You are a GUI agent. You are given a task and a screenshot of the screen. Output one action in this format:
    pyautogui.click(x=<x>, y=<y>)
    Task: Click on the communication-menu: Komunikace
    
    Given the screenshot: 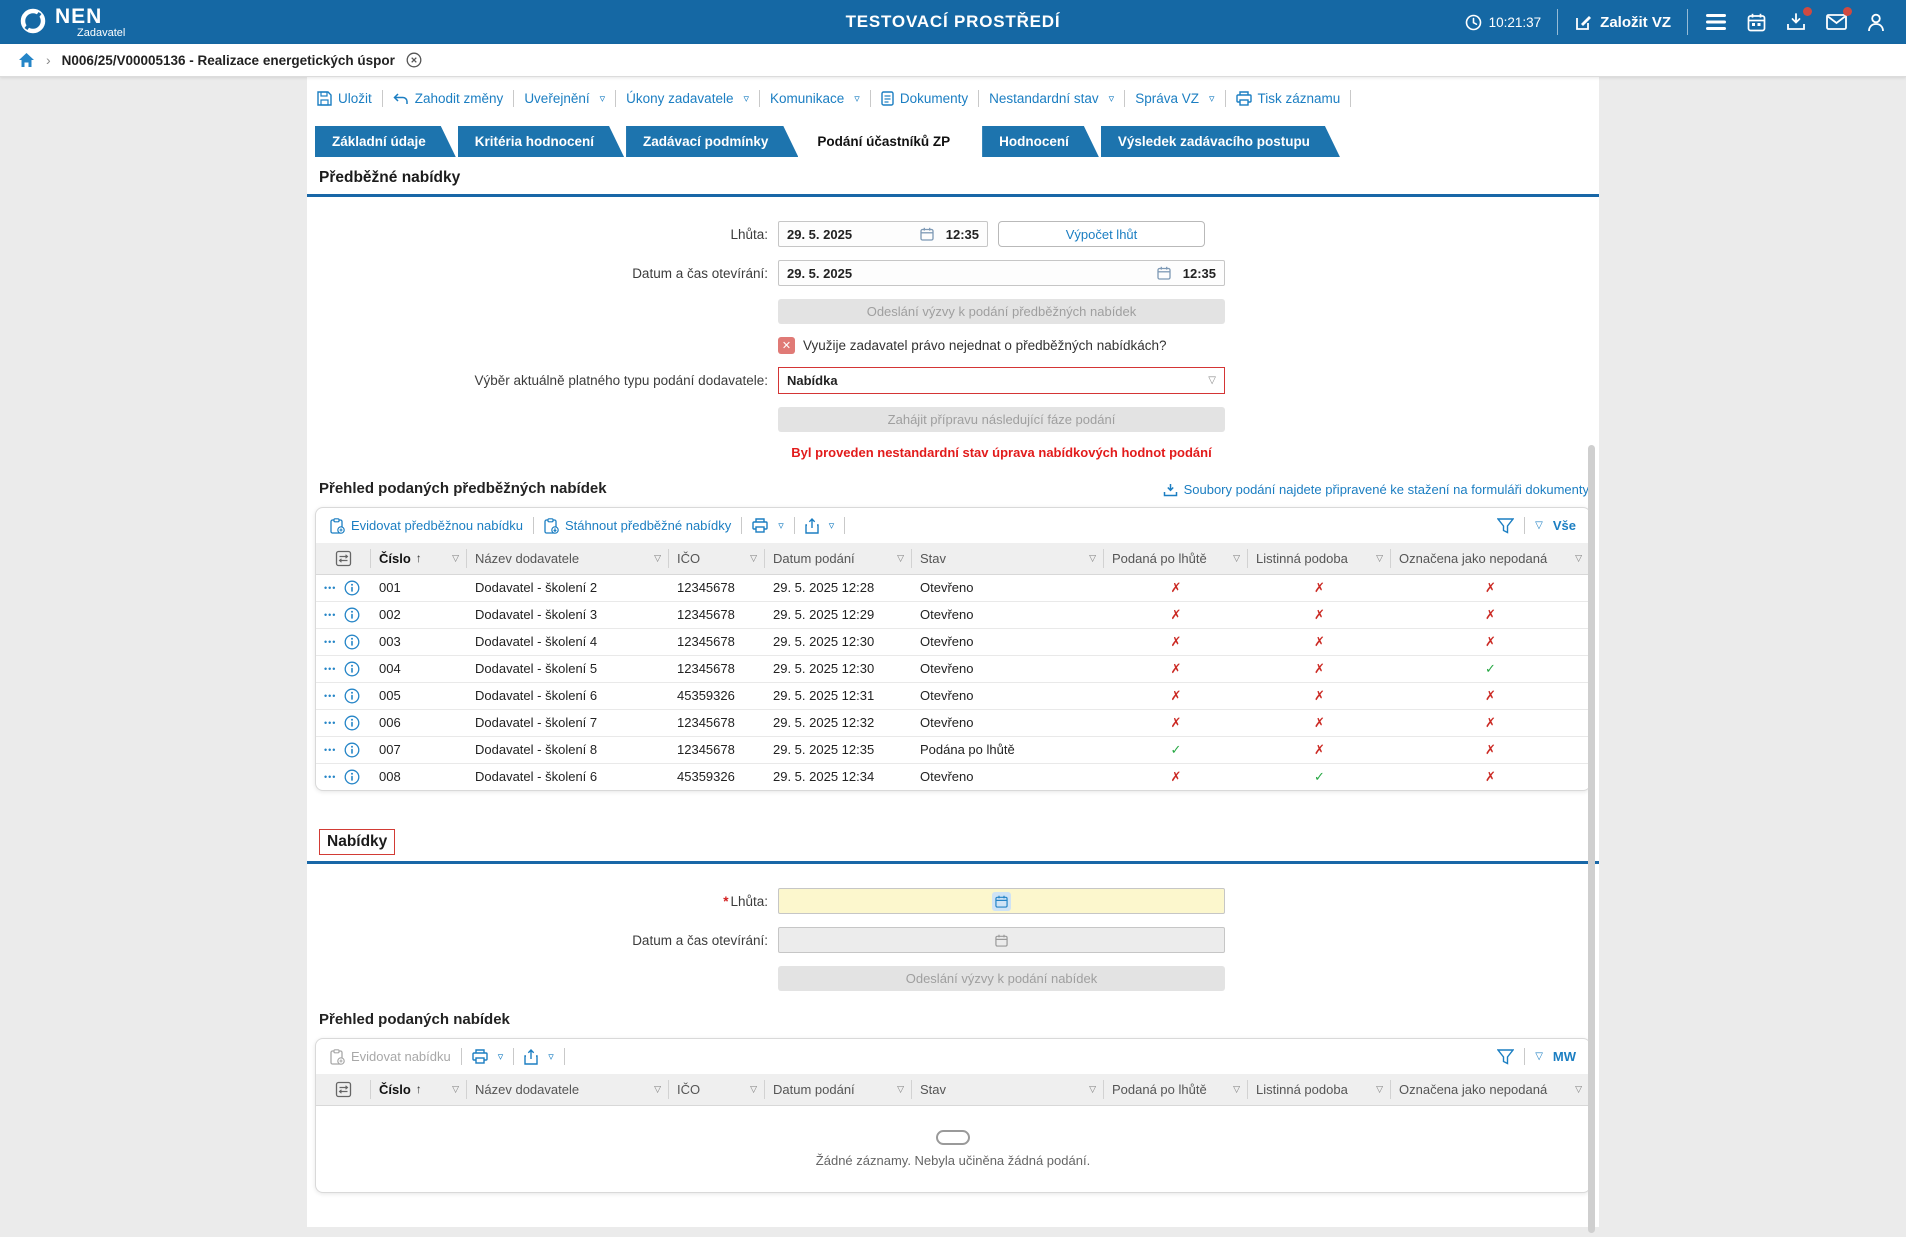 What is the action you would take?
    pyautogui.click(x=815, y=98)
    